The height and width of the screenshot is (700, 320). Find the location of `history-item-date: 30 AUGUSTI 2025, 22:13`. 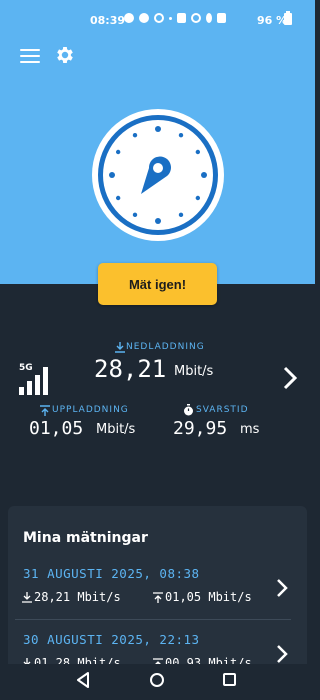

history-item-date: 30 AUGUSTI 2025, 22:13 is located at coordinates (111, 639).